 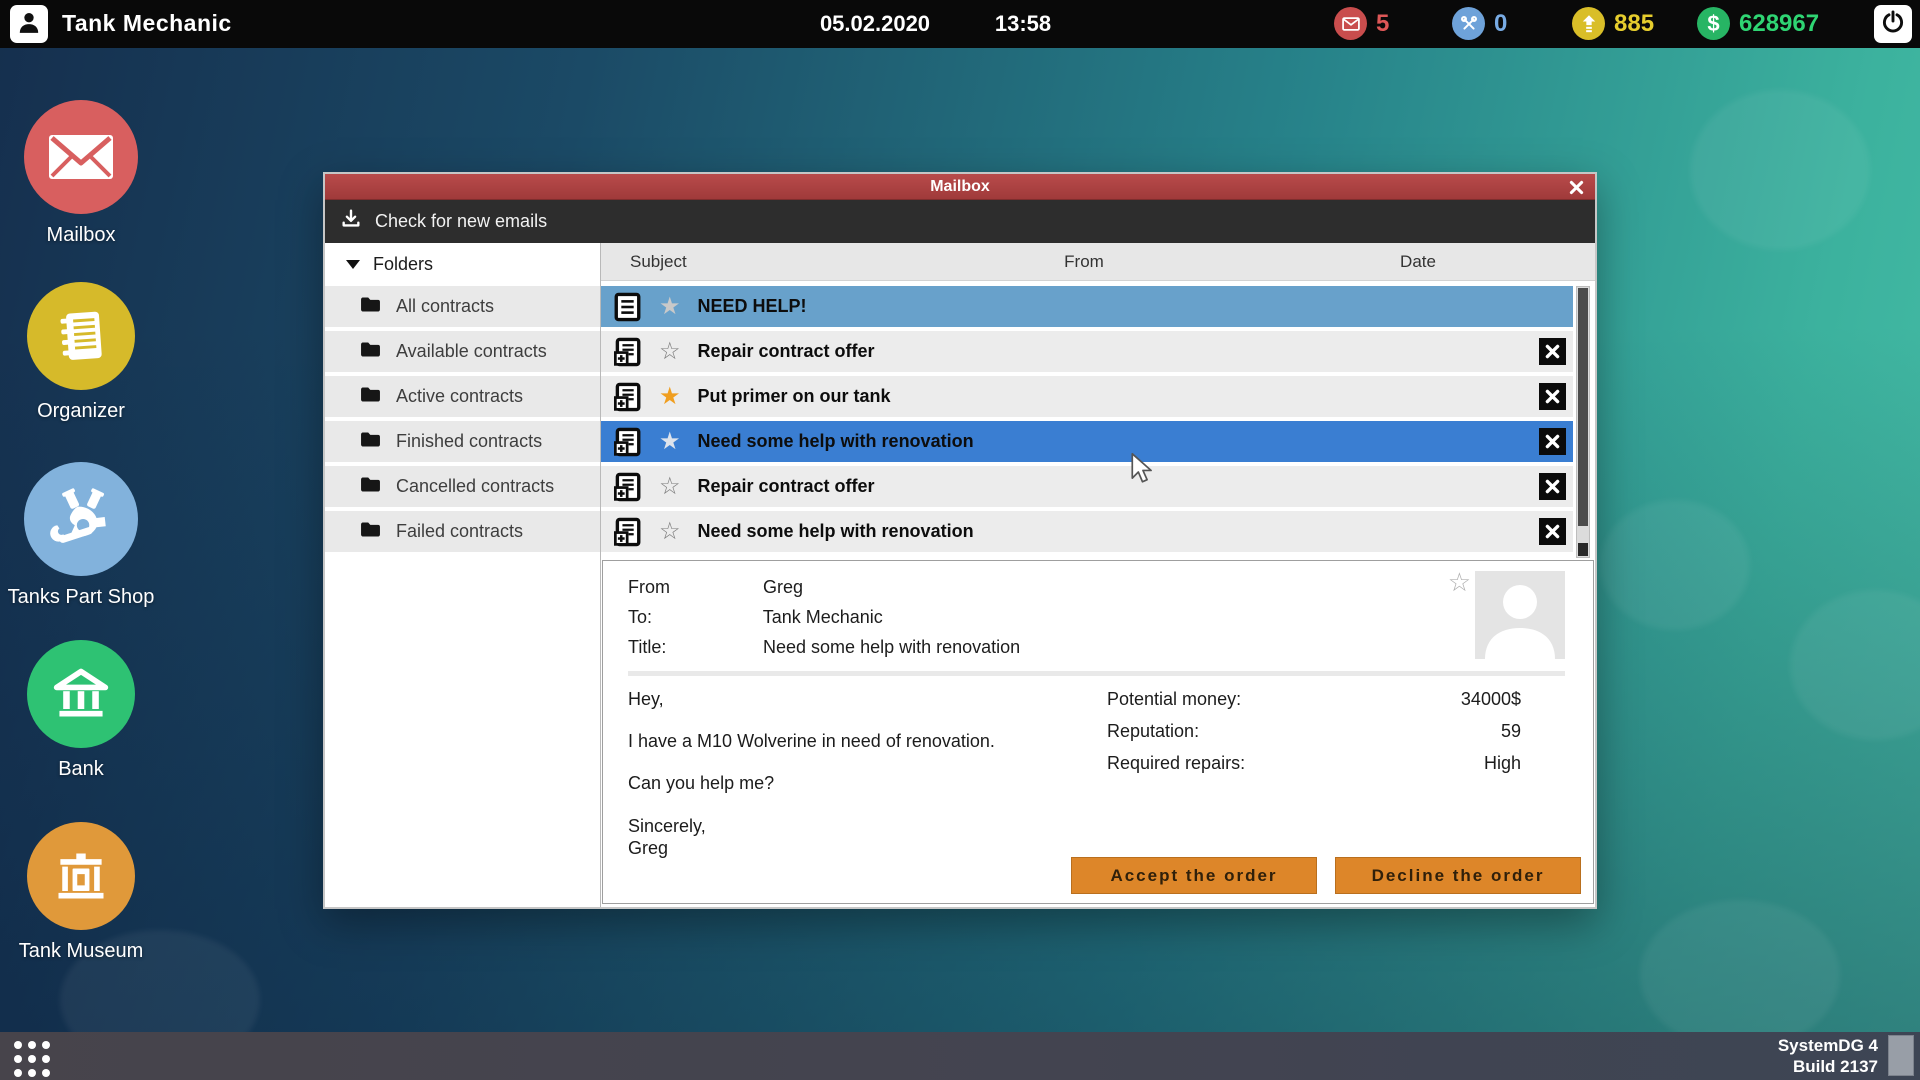 What do you see at coordinates (960, 1056) in the screenshot?
I see `taskbar: SystemDG 4 Build 2137` at bounding box center [960, 1056].